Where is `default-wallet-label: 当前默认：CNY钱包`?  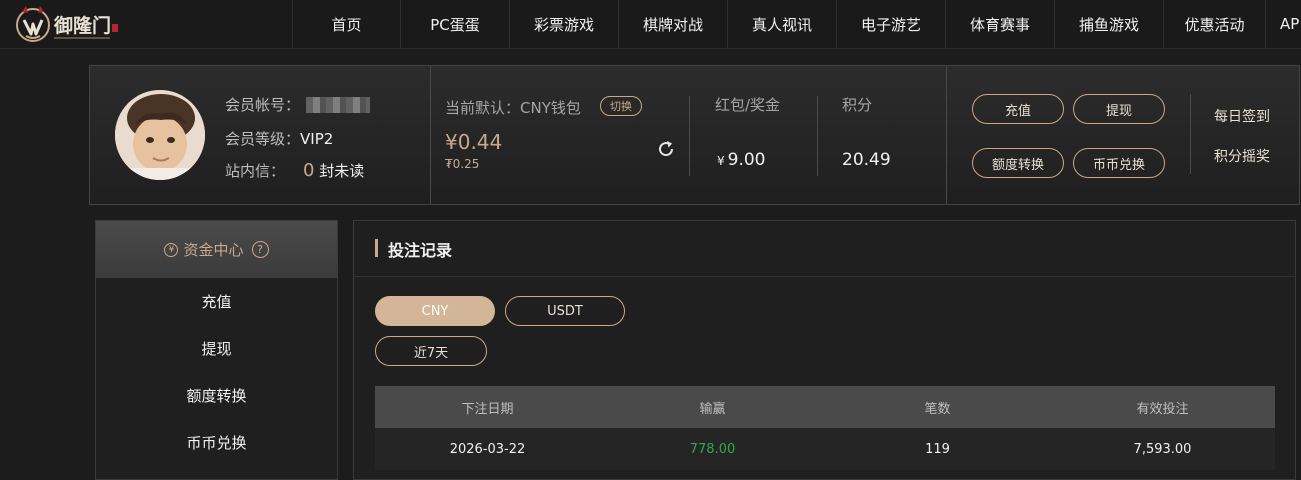 default-wallet-label: 当前默认：CNY钱包 is located at coordinates (513, 108).